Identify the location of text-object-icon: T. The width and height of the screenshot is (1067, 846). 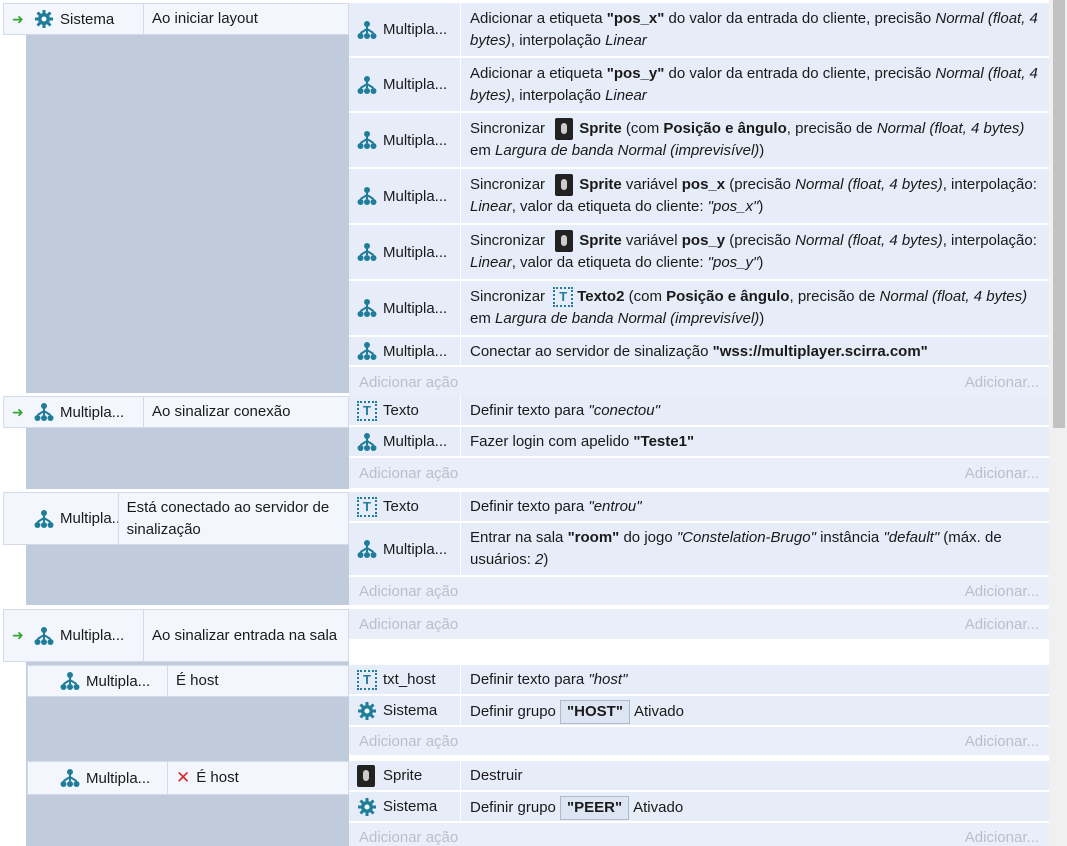
(367, 679).